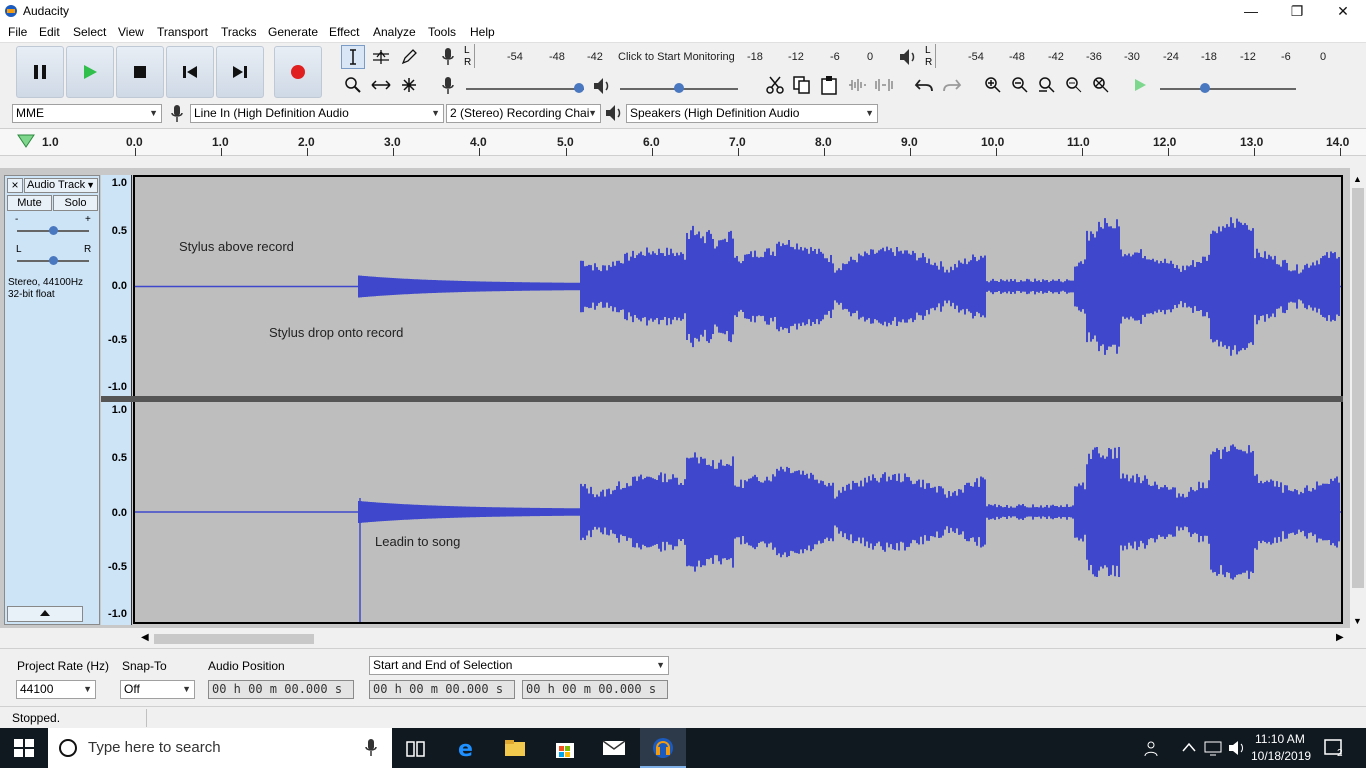  What do you see at coordinates (1237, 748) in the screenshot?
I see `volume-icon` at bounding box center [1237, 748].